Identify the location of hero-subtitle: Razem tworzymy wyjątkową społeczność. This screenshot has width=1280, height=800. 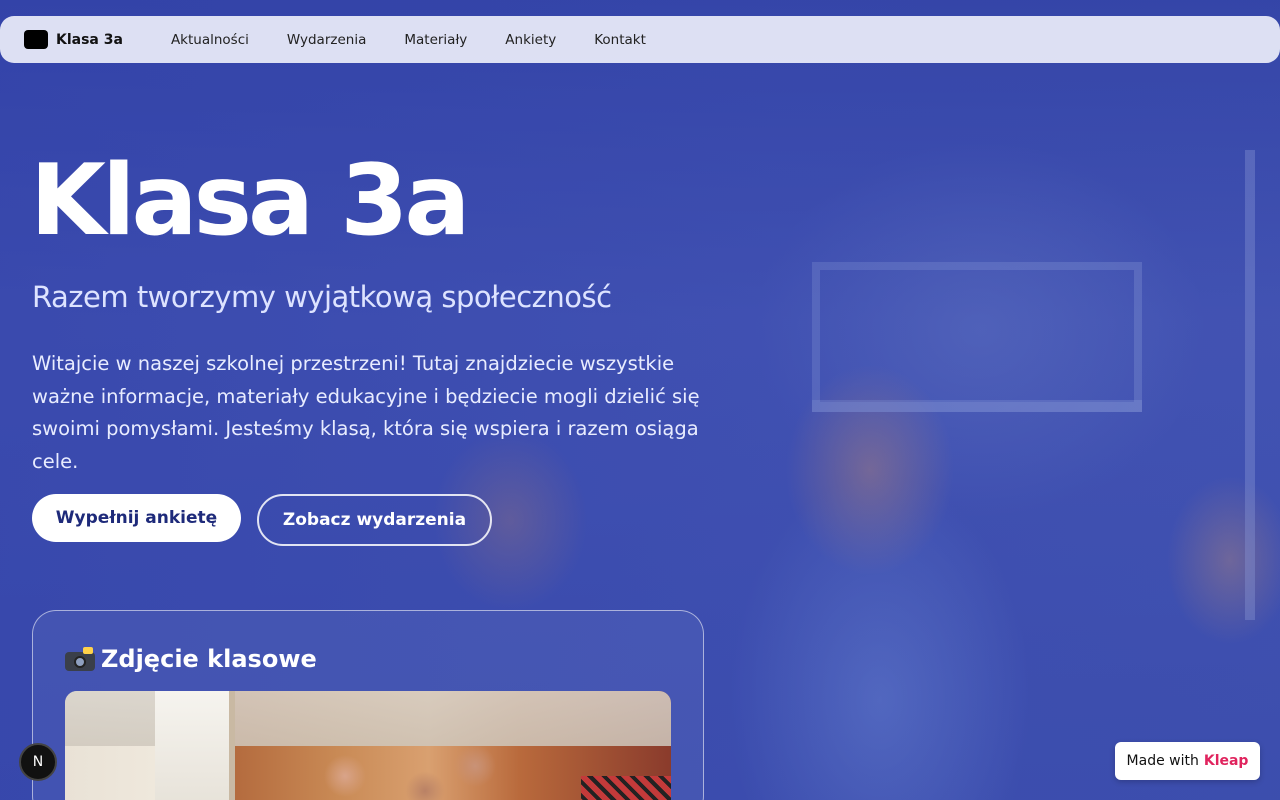
(322, 297).